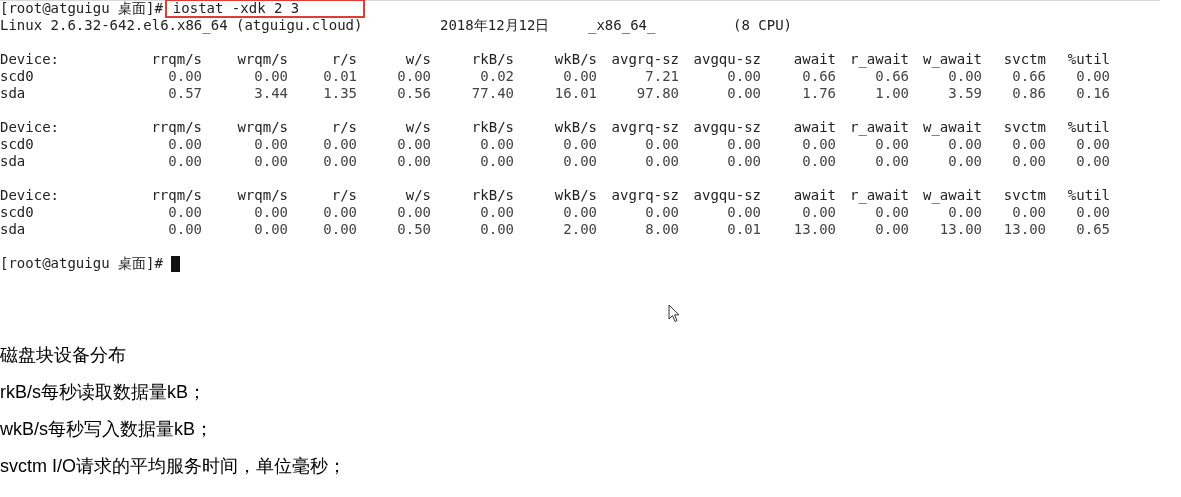  I want to click on system-info: Linux 2.6.32-642.el6.x86_64 (atguigu.cloud), so click(182, 25).